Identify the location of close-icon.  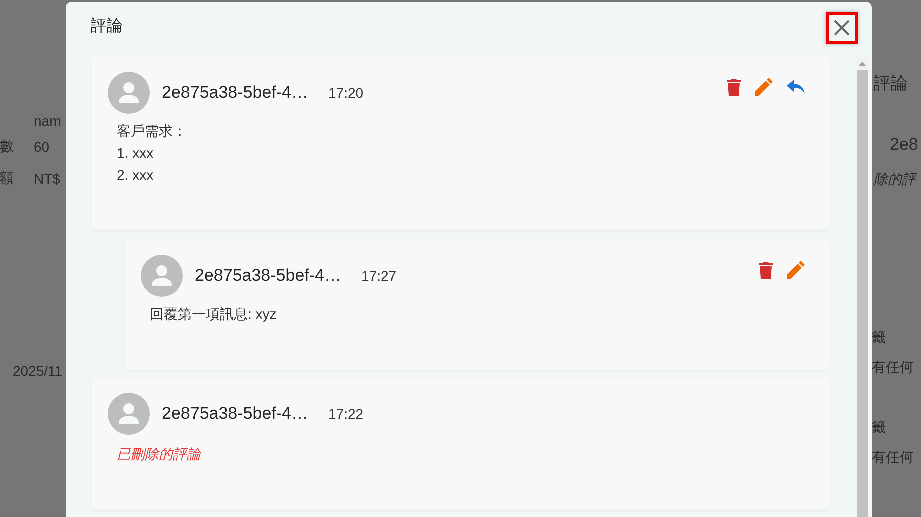
(842, 27).